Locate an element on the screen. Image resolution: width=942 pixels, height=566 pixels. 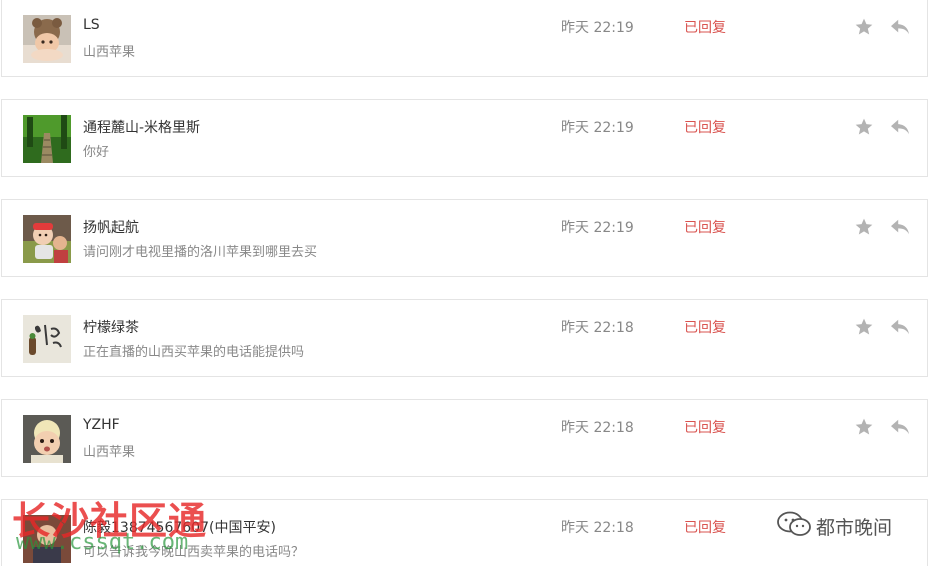
sender-nickname: LS is located at coordinates (91, 25).